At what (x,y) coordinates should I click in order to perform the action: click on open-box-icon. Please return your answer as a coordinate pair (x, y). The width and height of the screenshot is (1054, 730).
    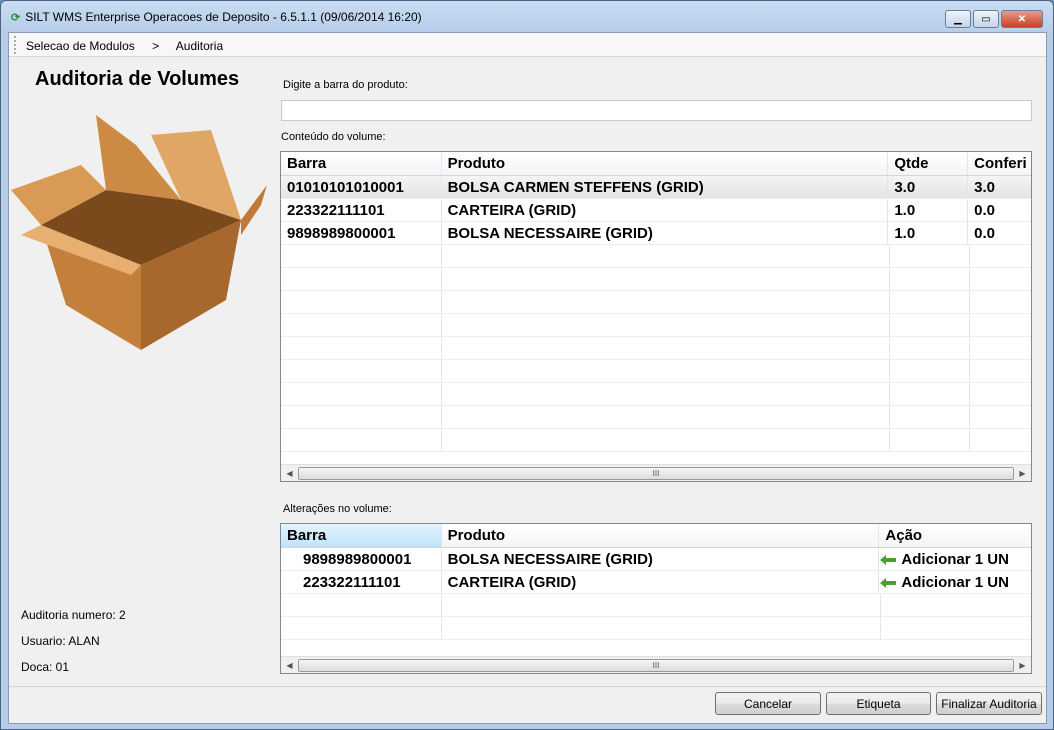
    Looking at the image, I should click on (139, 232).